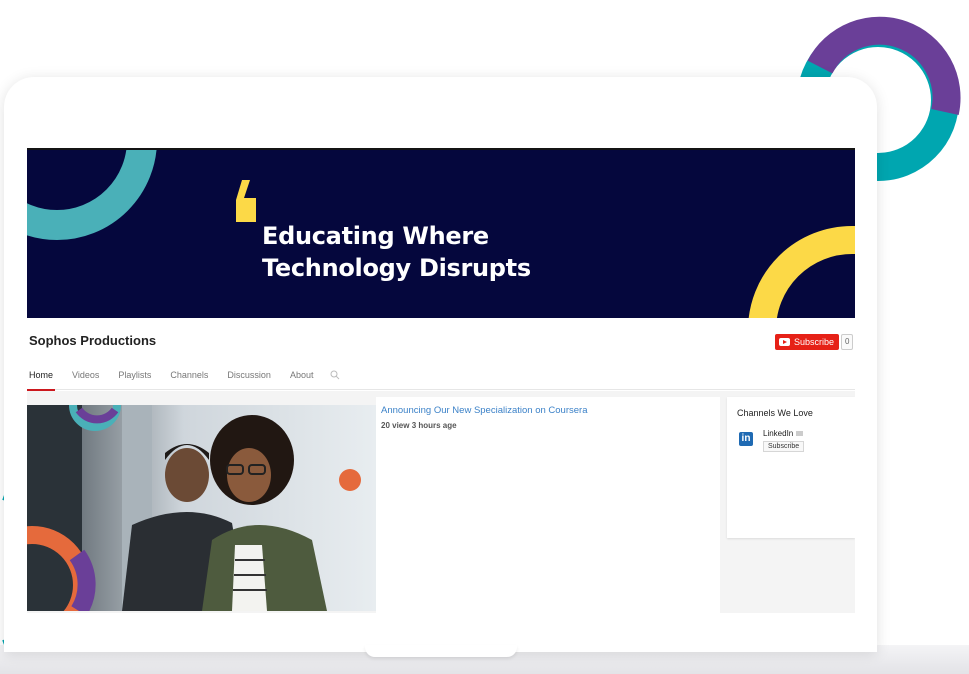  Describe the element at coordinates (791, 467) in the screenshot. I see `channels-we-love-panel: Channels We Love in LinkedIn Subscribe` at that location.